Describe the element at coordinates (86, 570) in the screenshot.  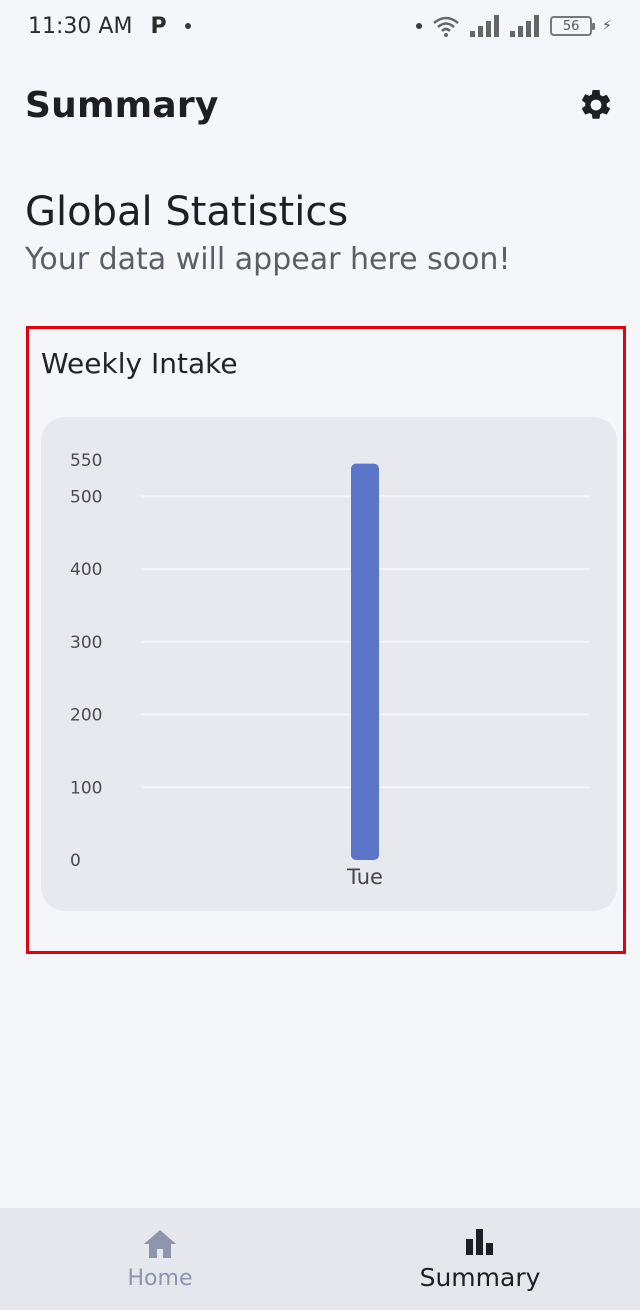
I see `y-tick-label: 400` at that location.